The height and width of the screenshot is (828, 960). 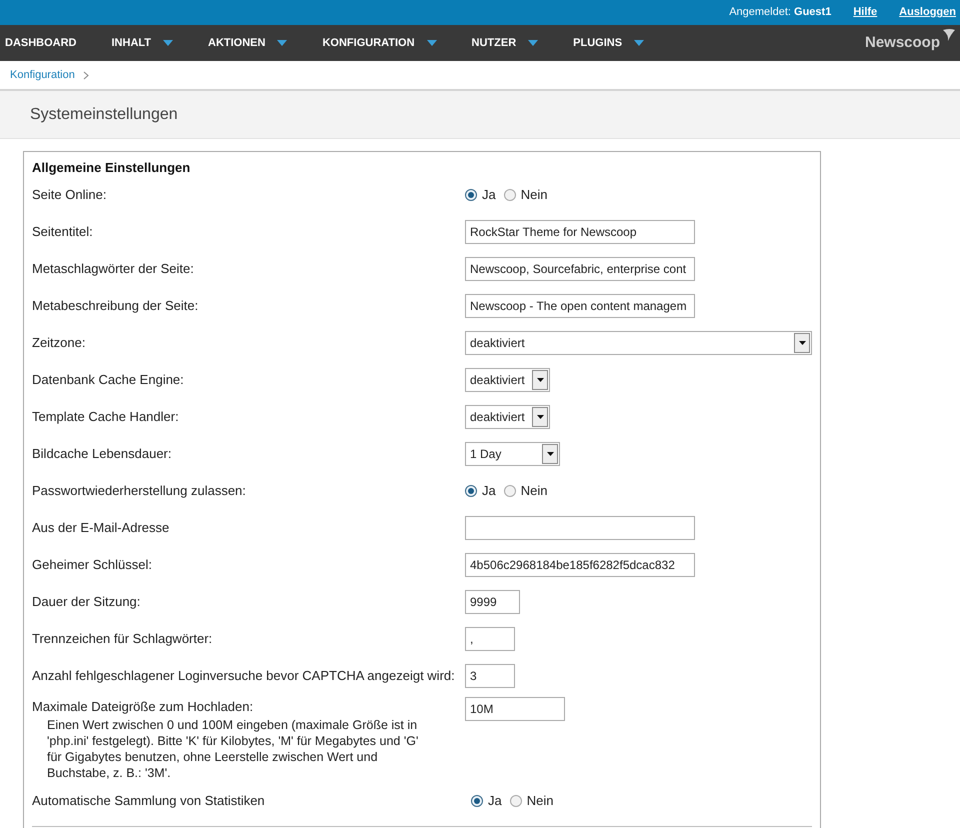 What do you see at coordinates (106, 417) in the screenshot?
I see `field-label: Template Cache Handler:` at bounding box center [106, 417].